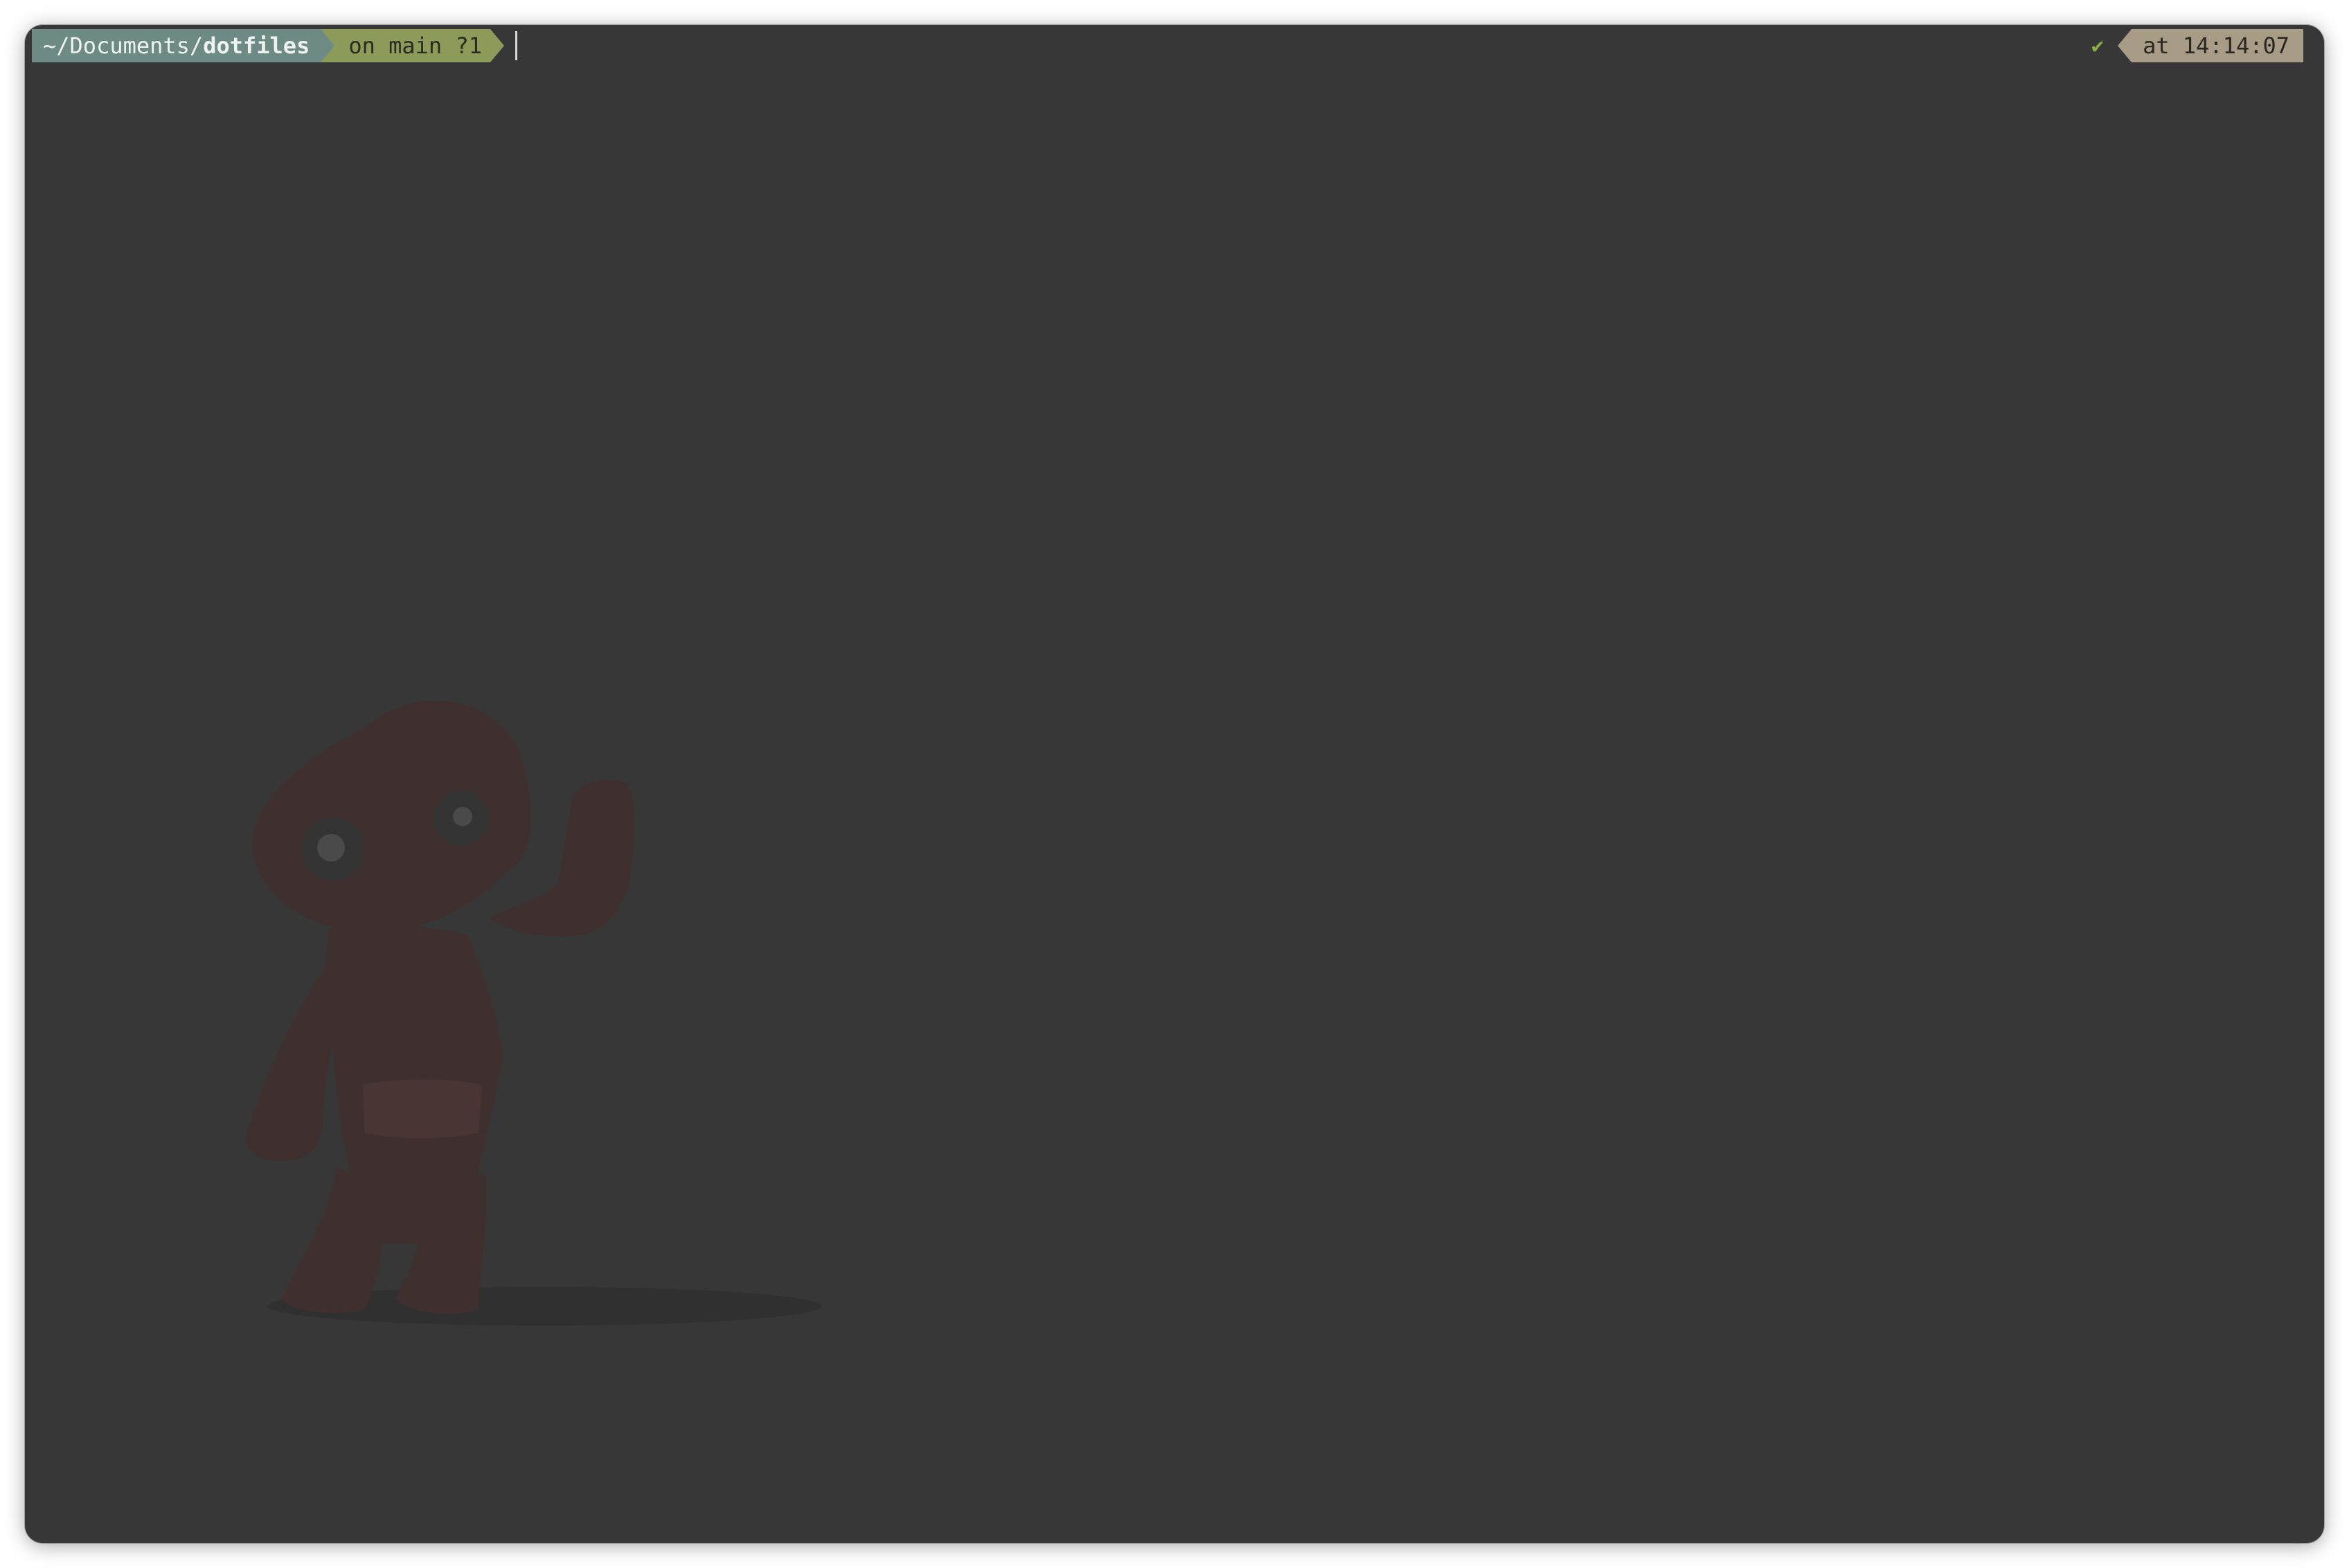 This screenshot has height=1568, width=2349. Describe the element at coordinates (2098, 45) in the screenshot. I see `checkmark-icon: ✔` at that location.